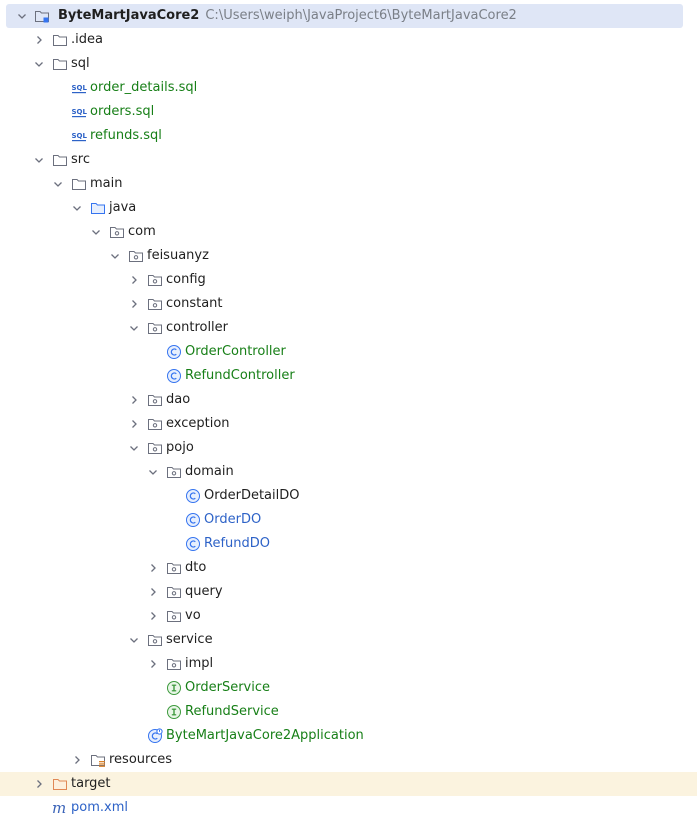 The height and width of the screenshot is (822, 697). What do you see at coordinates (141, 759) in the screenshot?
I see `tree-node-label: resources` at bounding box center [141, 759].